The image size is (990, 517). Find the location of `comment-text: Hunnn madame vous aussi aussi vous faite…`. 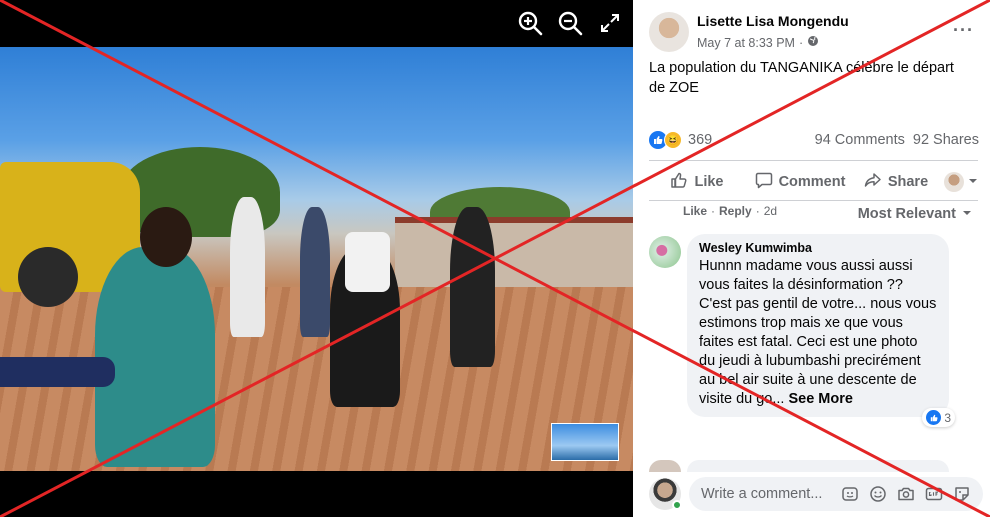

comment-text: Hunnn madame vous aussi aussi vous faite… is located at coordinates (818, 333).